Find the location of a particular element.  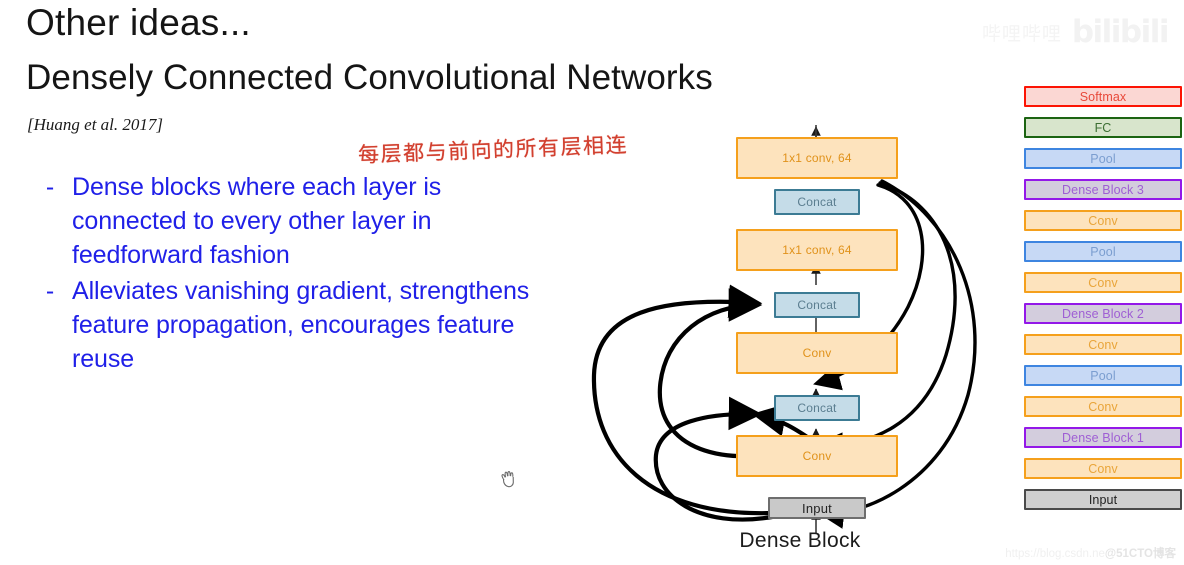

arch-layer-conv-1: Conv is located at coordinates (1103, 468).